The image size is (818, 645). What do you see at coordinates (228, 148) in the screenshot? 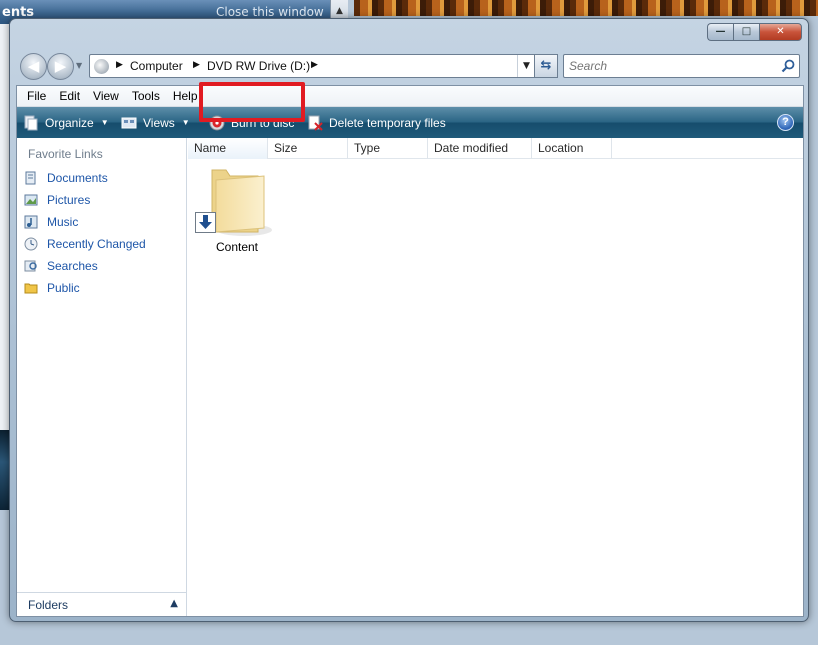
I see `column-header-name: Name` at bounding box center [228, 148].